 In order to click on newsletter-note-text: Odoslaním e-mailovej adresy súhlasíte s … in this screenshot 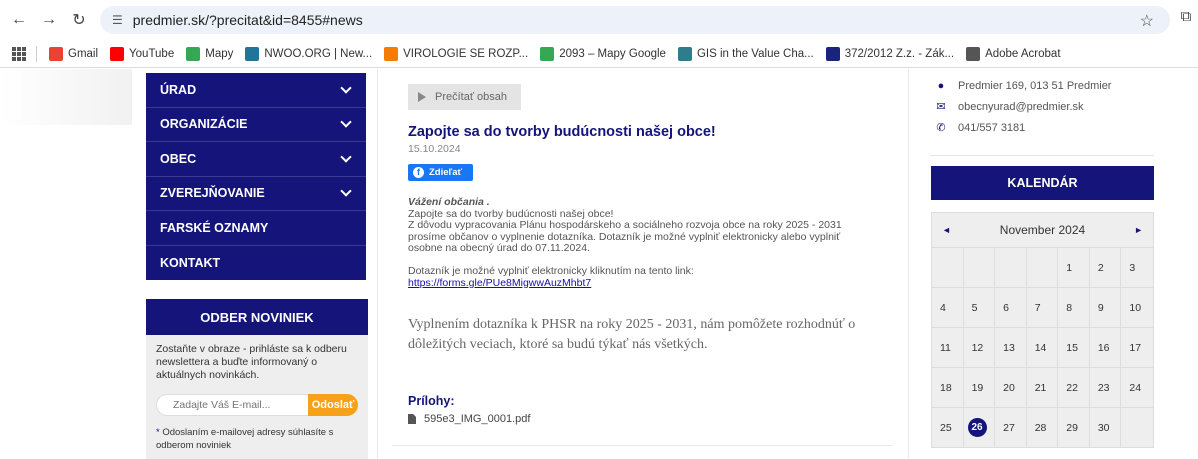, I will do `click(245, 439)`.